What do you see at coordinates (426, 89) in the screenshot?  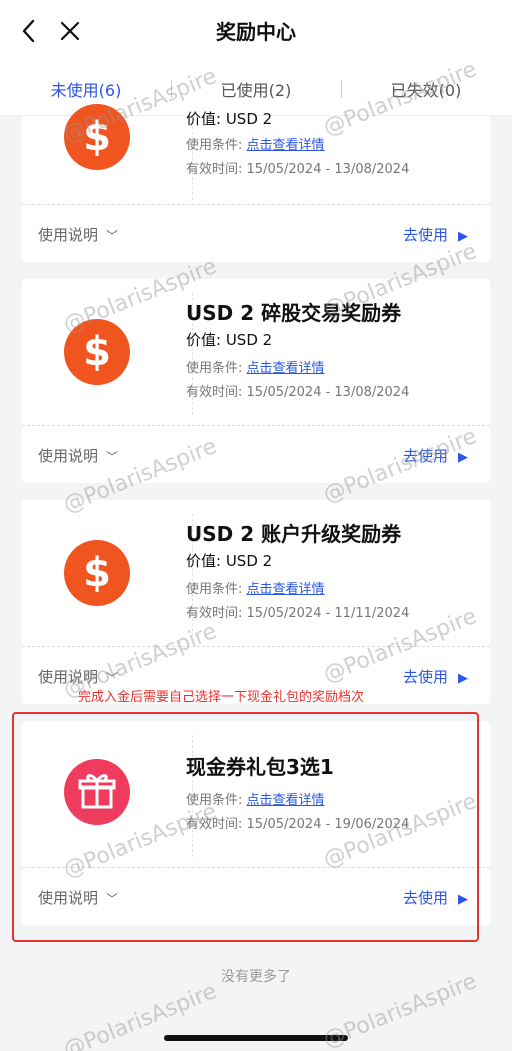 I see `tab-expired: 已失效(0)` at bounding box center [426, 89].